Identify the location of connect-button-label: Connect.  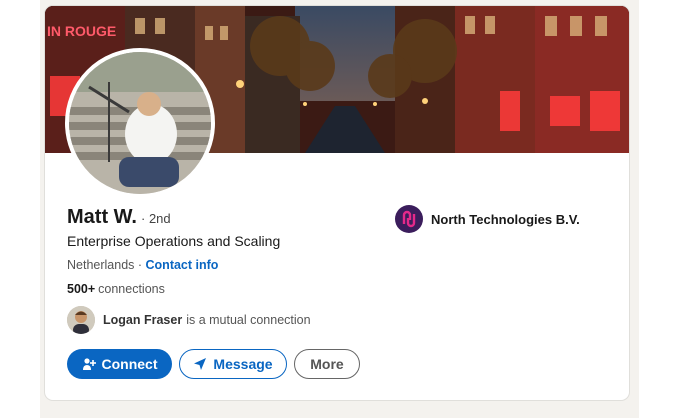
(129, 364).